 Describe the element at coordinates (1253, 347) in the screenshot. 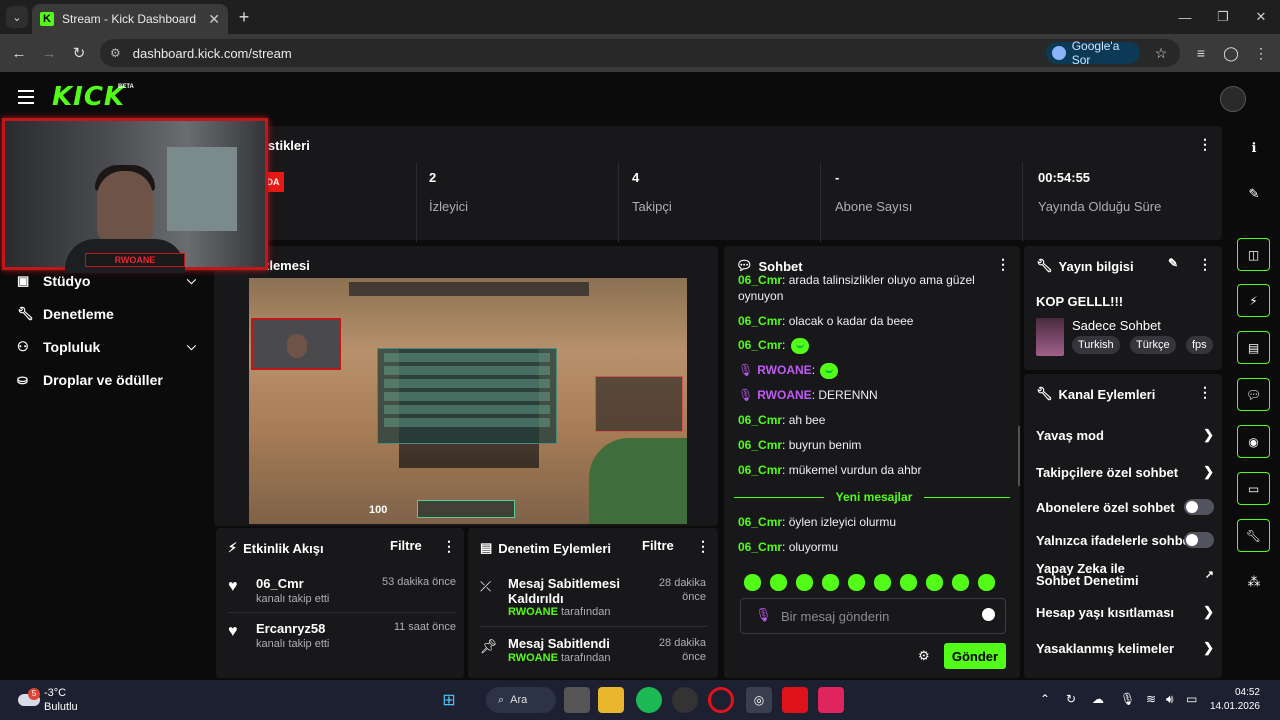

I see `notes-icon: ▤` at that location.